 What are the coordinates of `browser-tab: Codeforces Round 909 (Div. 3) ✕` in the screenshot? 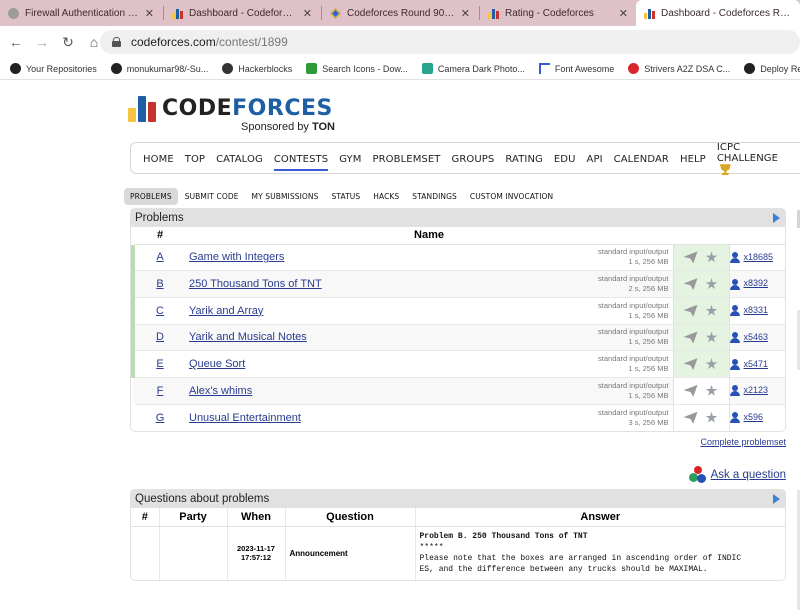 It's located at (400, 13).